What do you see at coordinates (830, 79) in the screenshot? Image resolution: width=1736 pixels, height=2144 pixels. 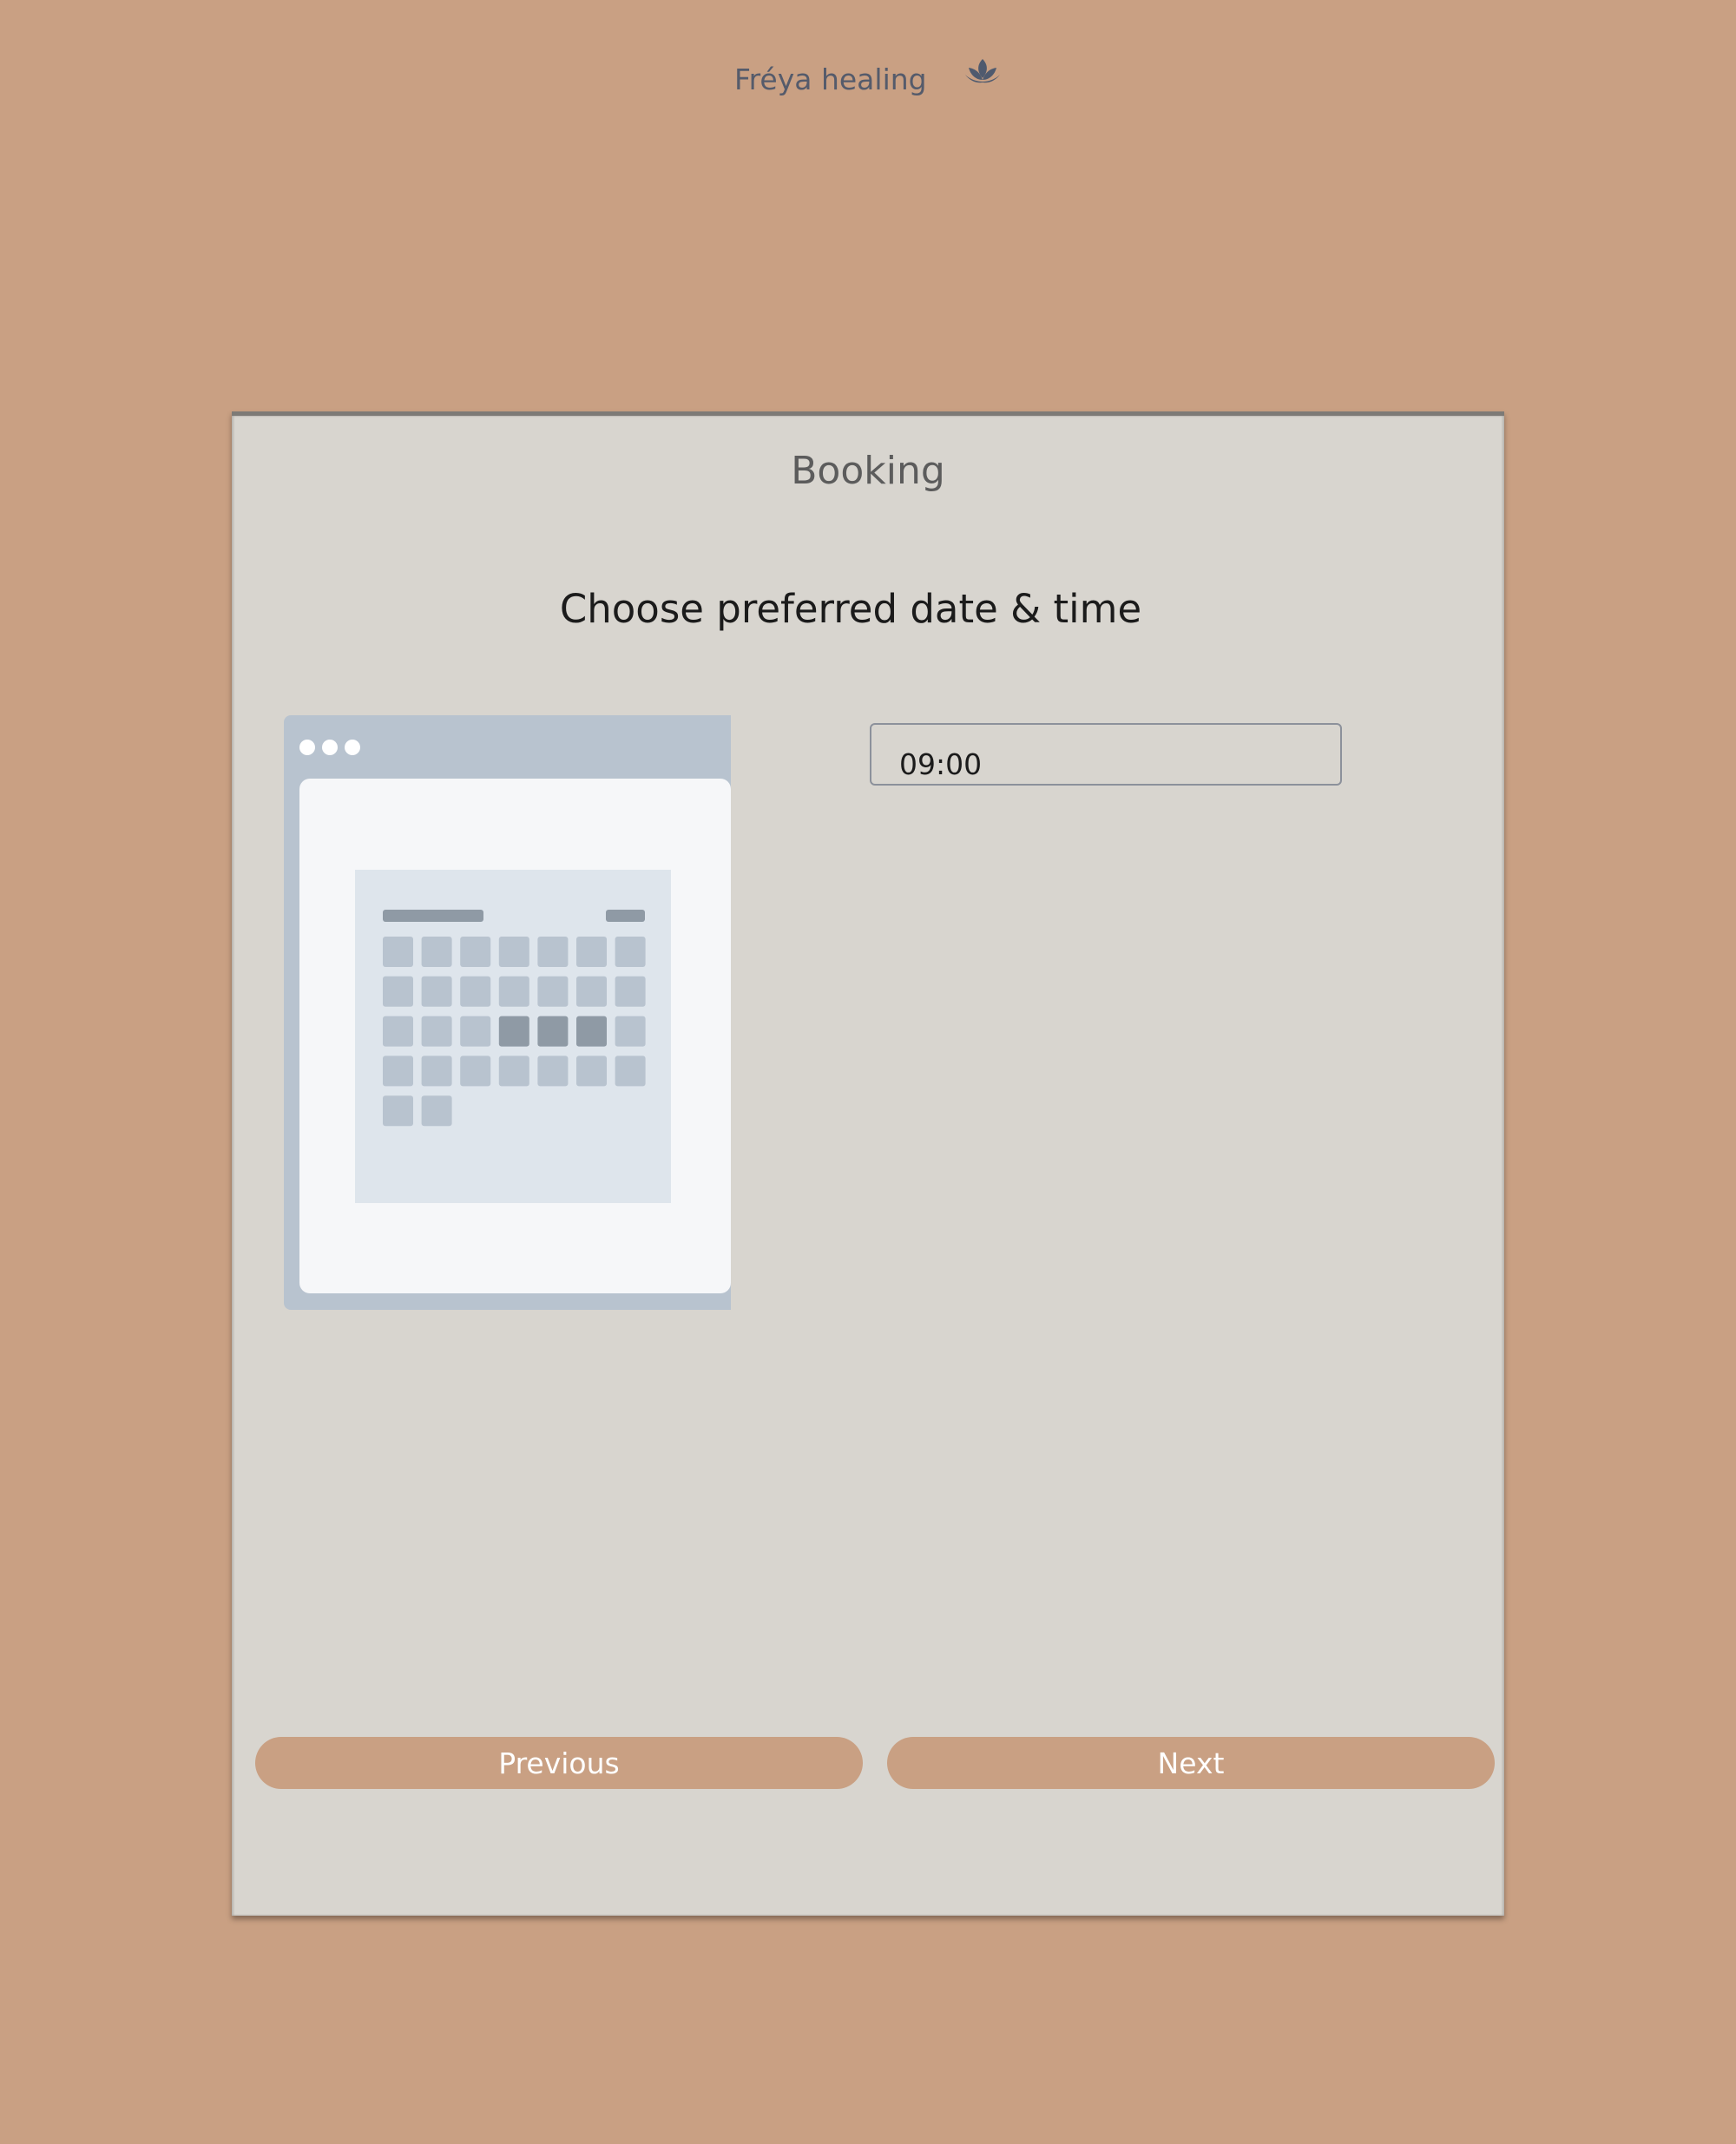 I see `brand-name: Fréya healing` at bounding box center [830, 79].